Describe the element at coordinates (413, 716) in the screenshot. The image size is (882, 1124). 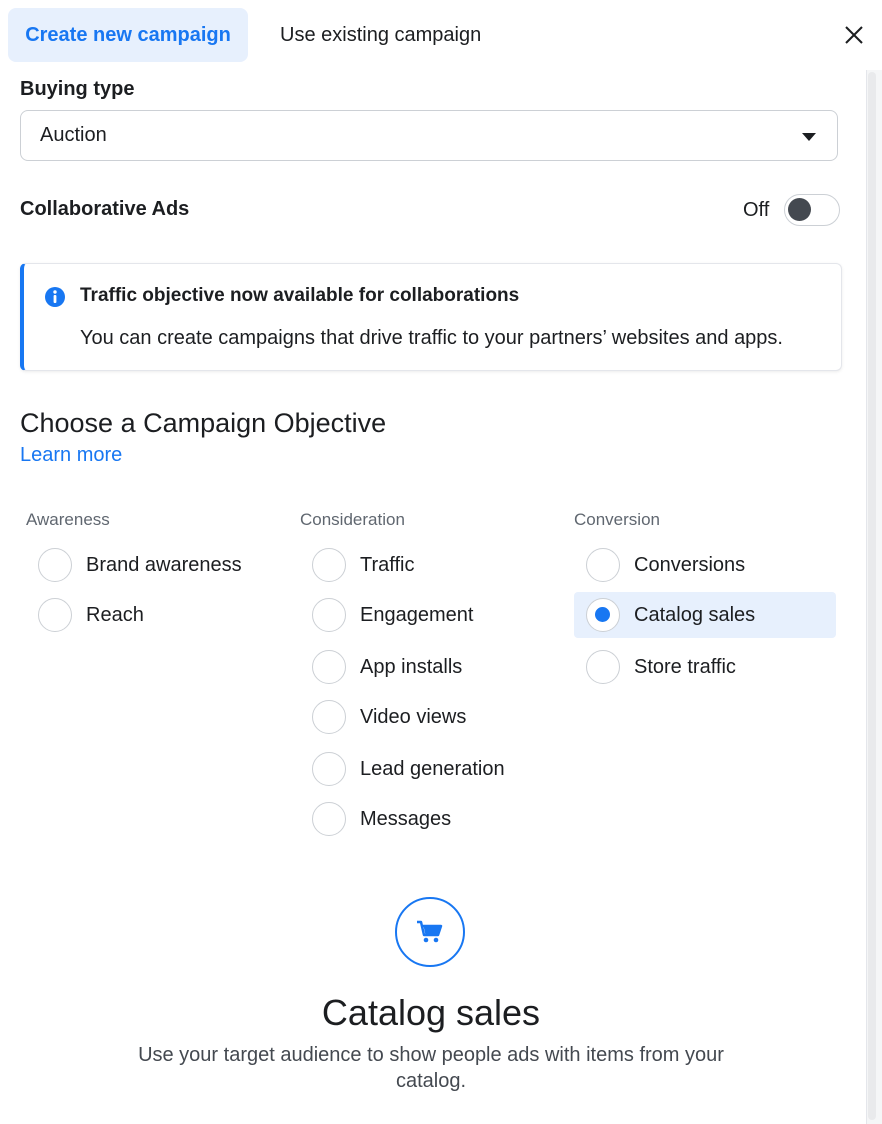
I see `option-label: Video views` at that location.